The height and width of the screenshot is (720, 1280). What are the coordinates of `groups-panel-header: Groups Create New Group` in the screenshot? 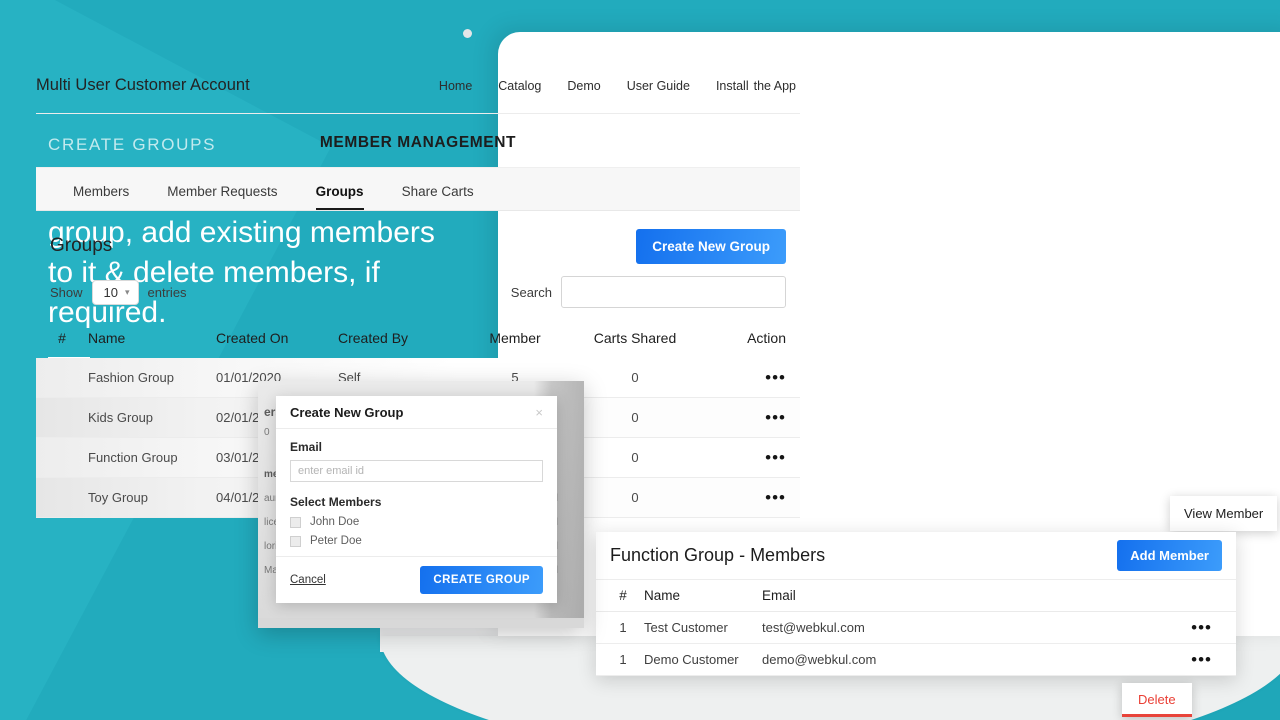 It's located at (418, 246).